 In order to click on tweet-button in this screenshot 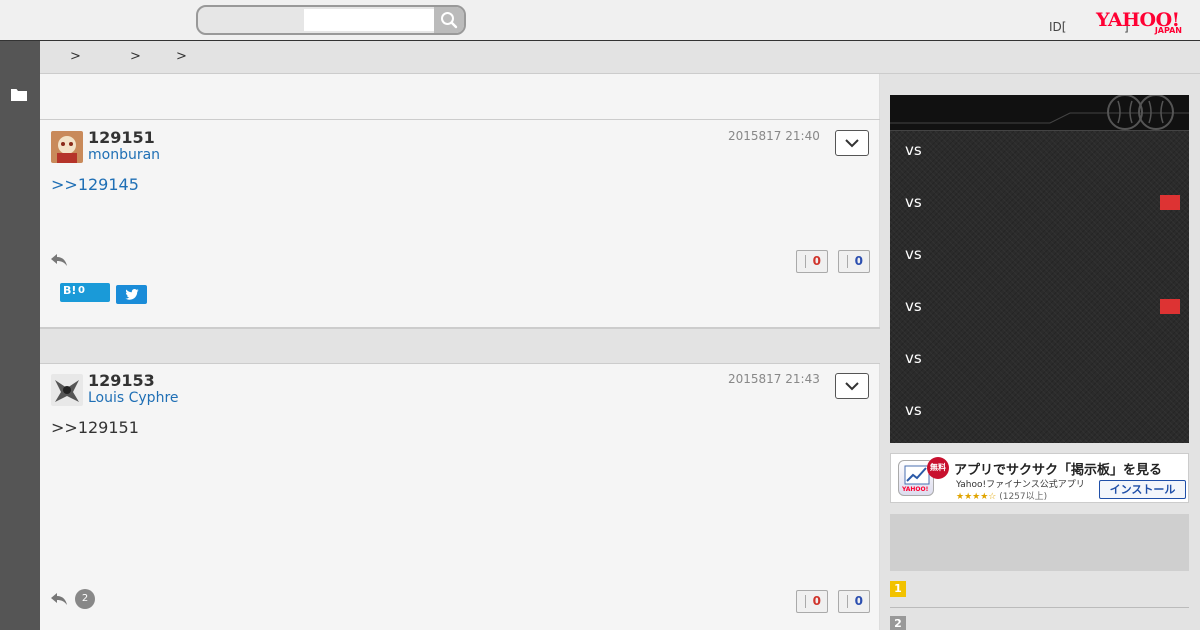, I will do `click(131, 294)`.